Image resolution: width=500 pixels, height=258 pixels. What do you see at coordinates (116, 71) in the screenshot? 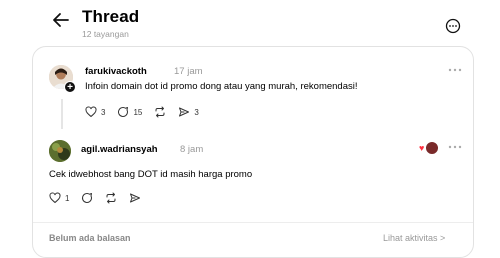
I see `post-username: farukivackoth` at bounding box center [116, 71].